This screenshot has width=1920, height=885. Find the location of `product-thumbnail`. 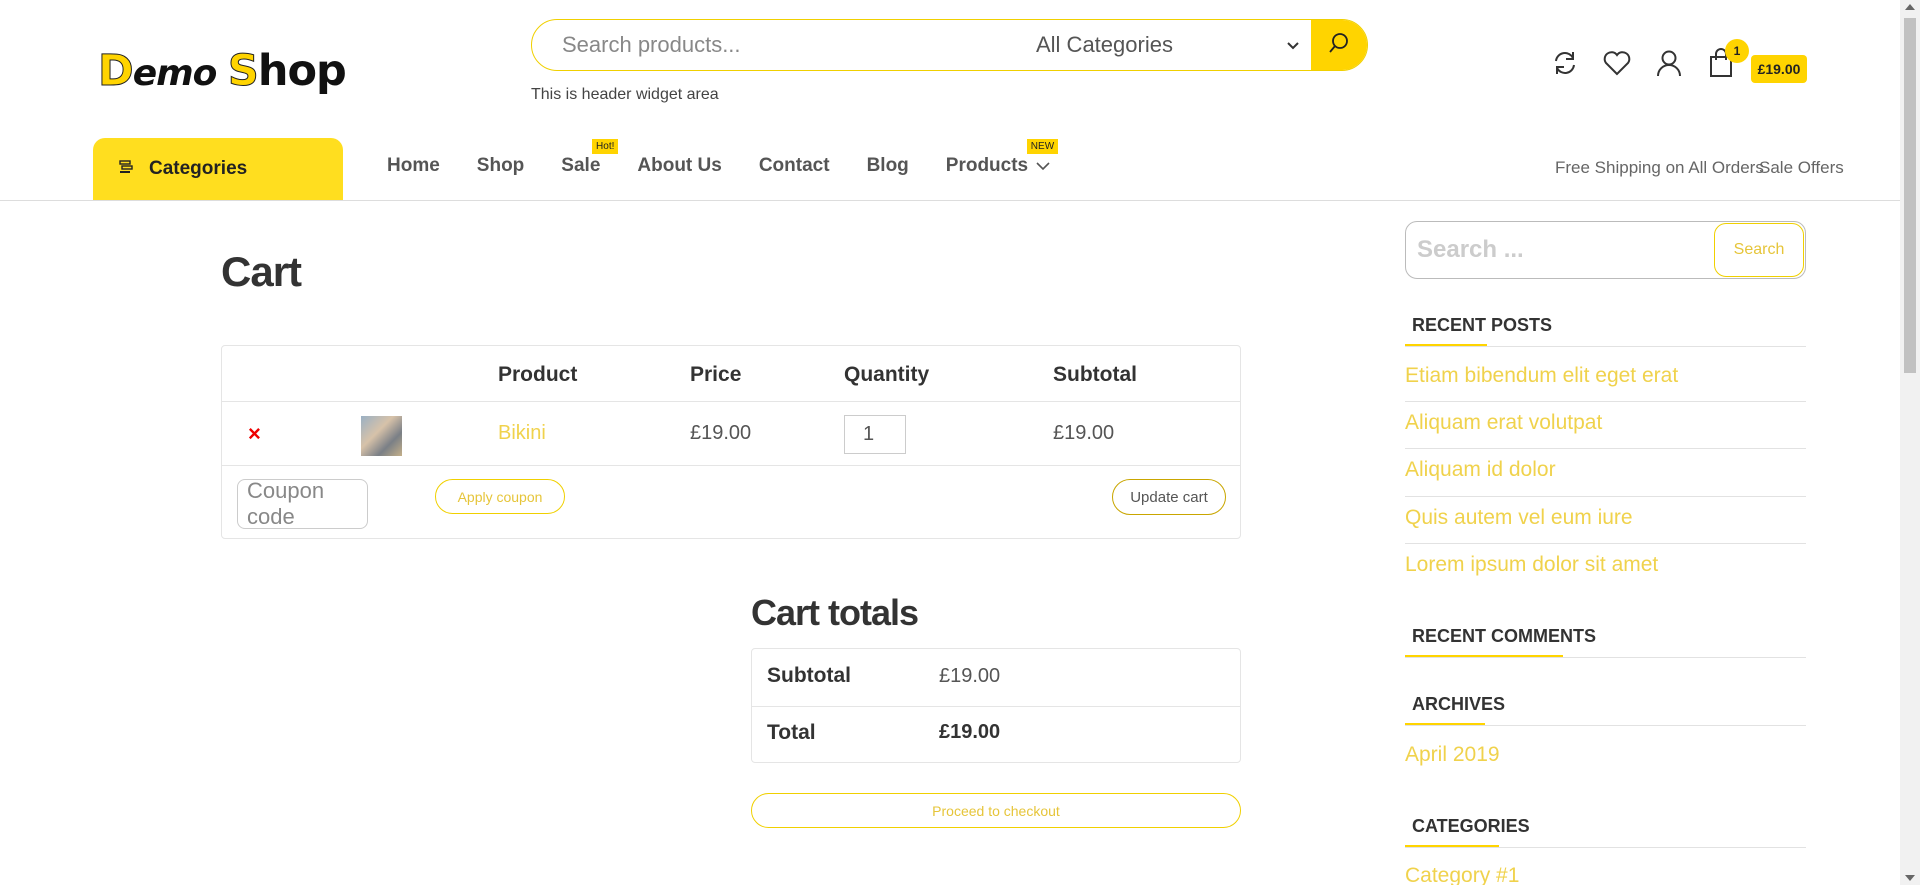

product-thumbnail is located at coordinates (381, 436).